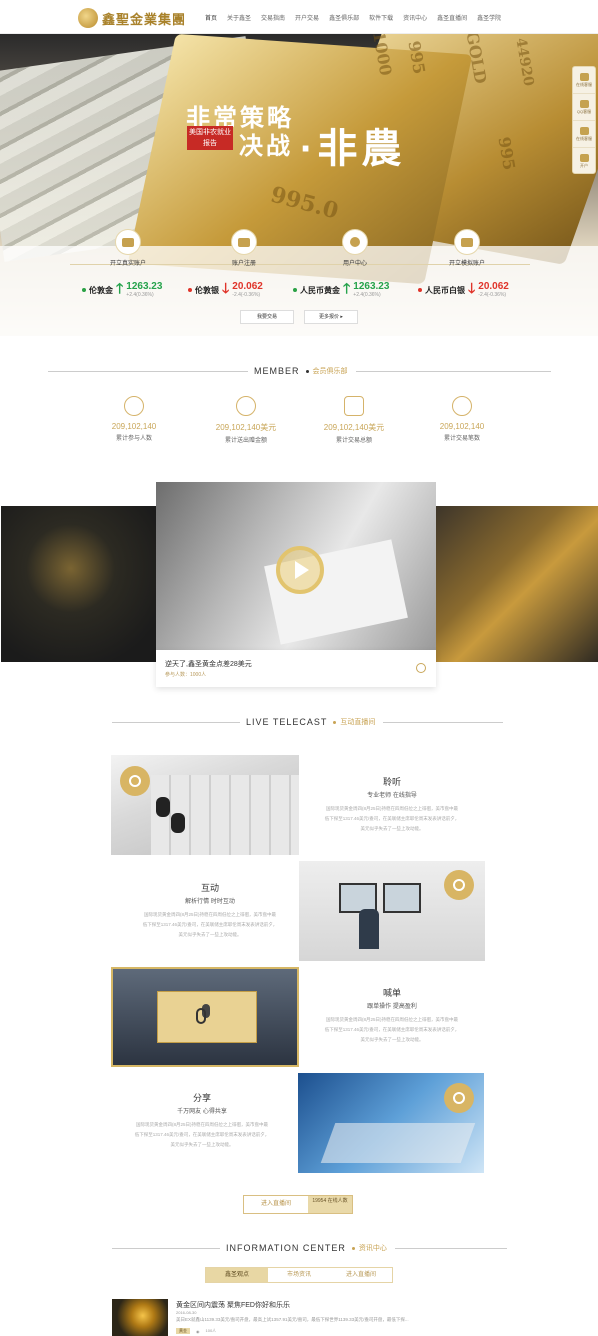  I want to click on member-section-title: MEMBER 会员俱乐部, so click(299, 371).